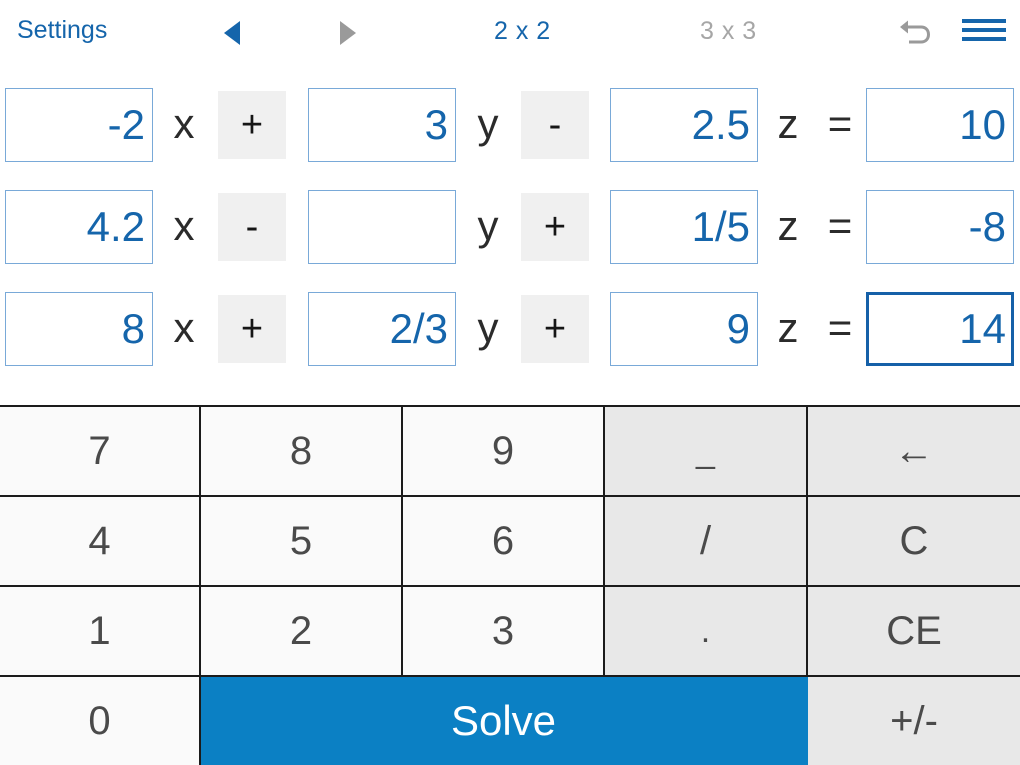 This screenshot has height=765, width=1020. What do you see at coordinates (728, 31) in the screenshot?
I see `tab-size-3x3: 3 x 3` at bounding box center [728, 31].